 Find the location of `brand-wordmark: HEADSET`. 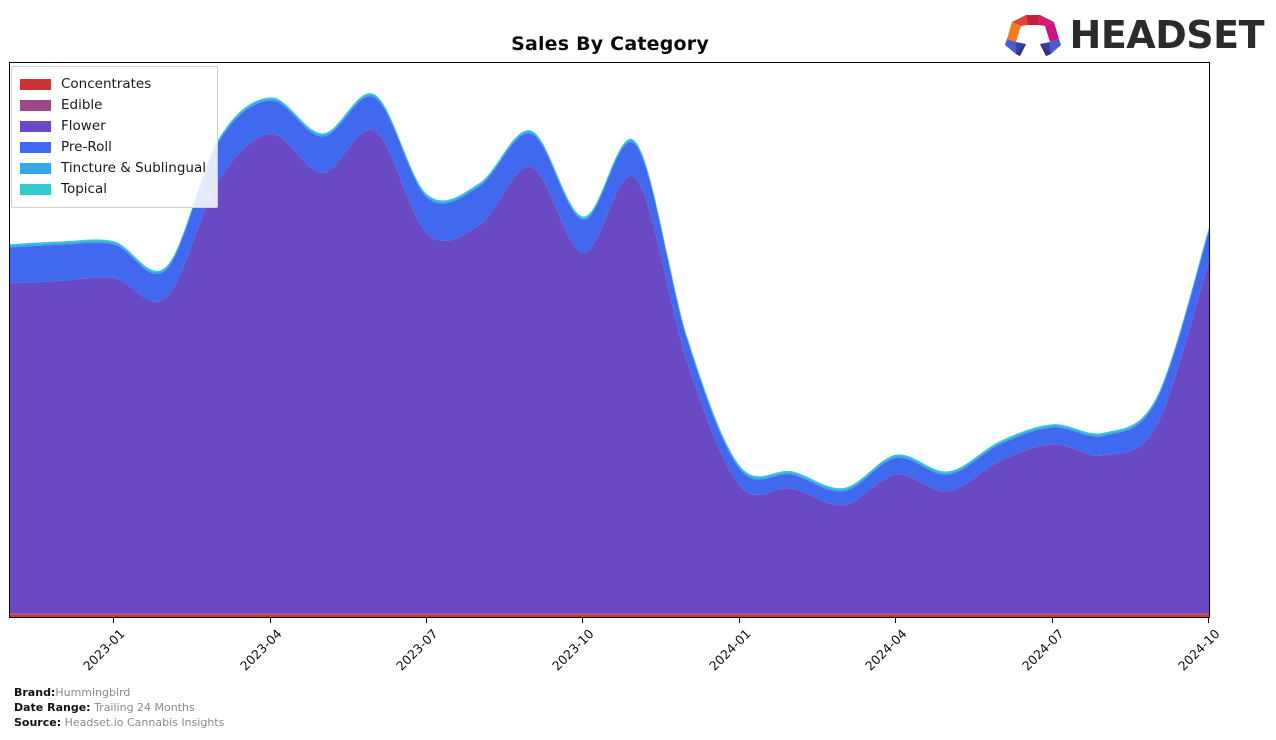

brand-wordmark: HEADSET is located at coordinates (1167, 35).